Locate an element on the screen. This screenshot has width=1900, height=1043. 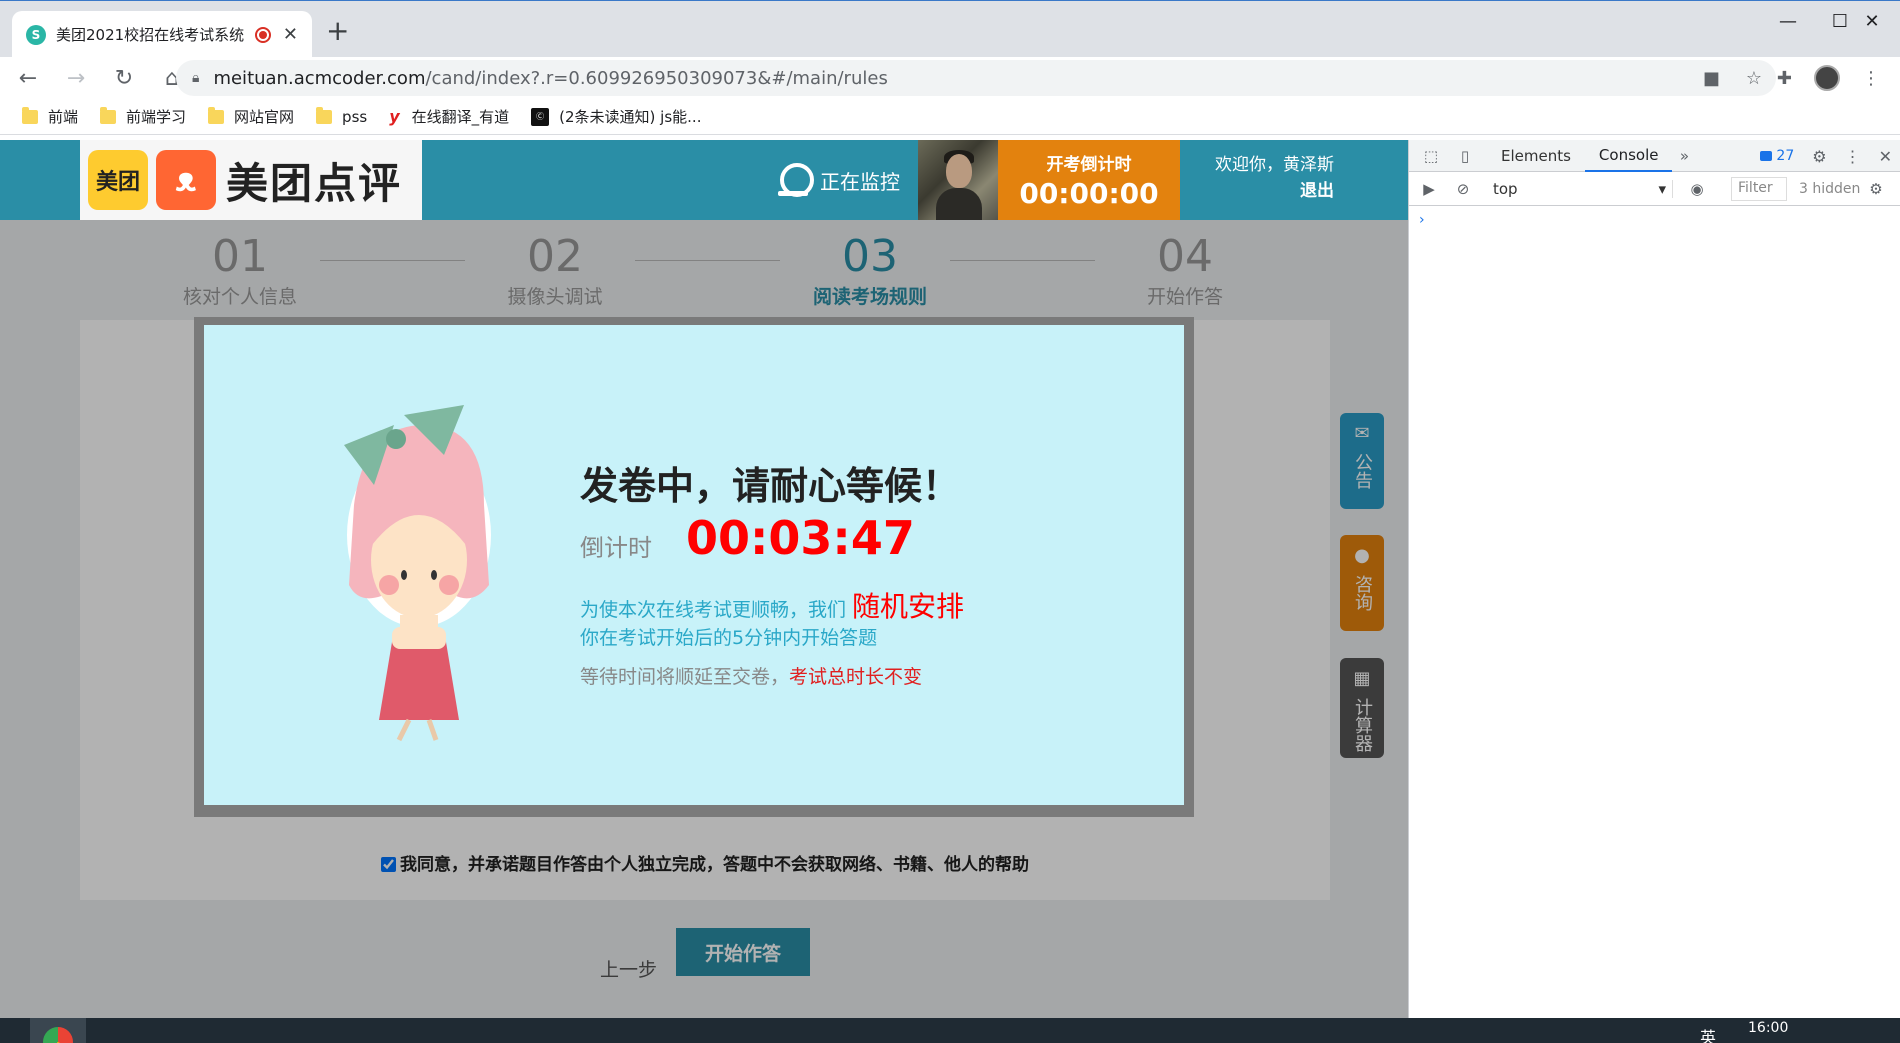
bookmark-item: 网站官网 is located at coordinates (251, 116).